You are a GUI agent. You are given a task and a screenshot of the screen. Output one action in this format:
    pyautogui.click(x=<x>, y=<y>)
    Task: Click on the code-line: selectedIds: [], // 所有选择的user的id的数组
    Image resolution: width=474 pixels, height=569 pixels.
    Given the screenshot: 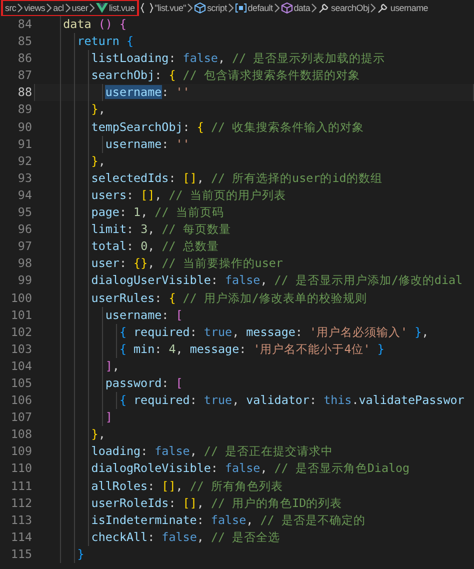 What is the action you would take?
    pyautogui.click(x=237, y=178)
    